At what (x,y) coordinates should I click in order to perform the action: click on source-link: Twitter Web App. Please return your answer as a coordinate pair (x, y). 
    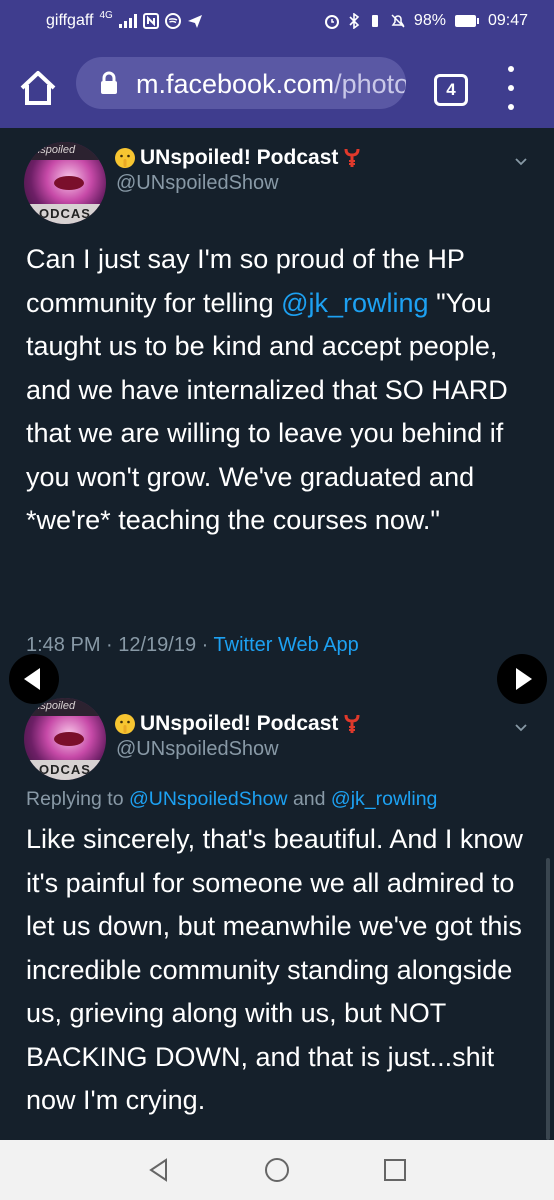
    Looking at the image, I should click on (286, 645).